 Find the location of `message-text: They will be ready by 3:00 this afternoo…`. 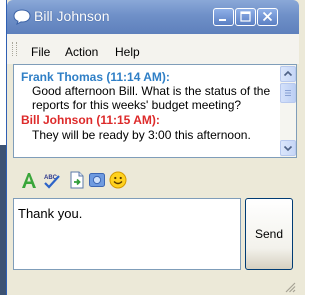

message-text: They will be ready by 3:00 this afternoo… is located at coordinates (141, 135).